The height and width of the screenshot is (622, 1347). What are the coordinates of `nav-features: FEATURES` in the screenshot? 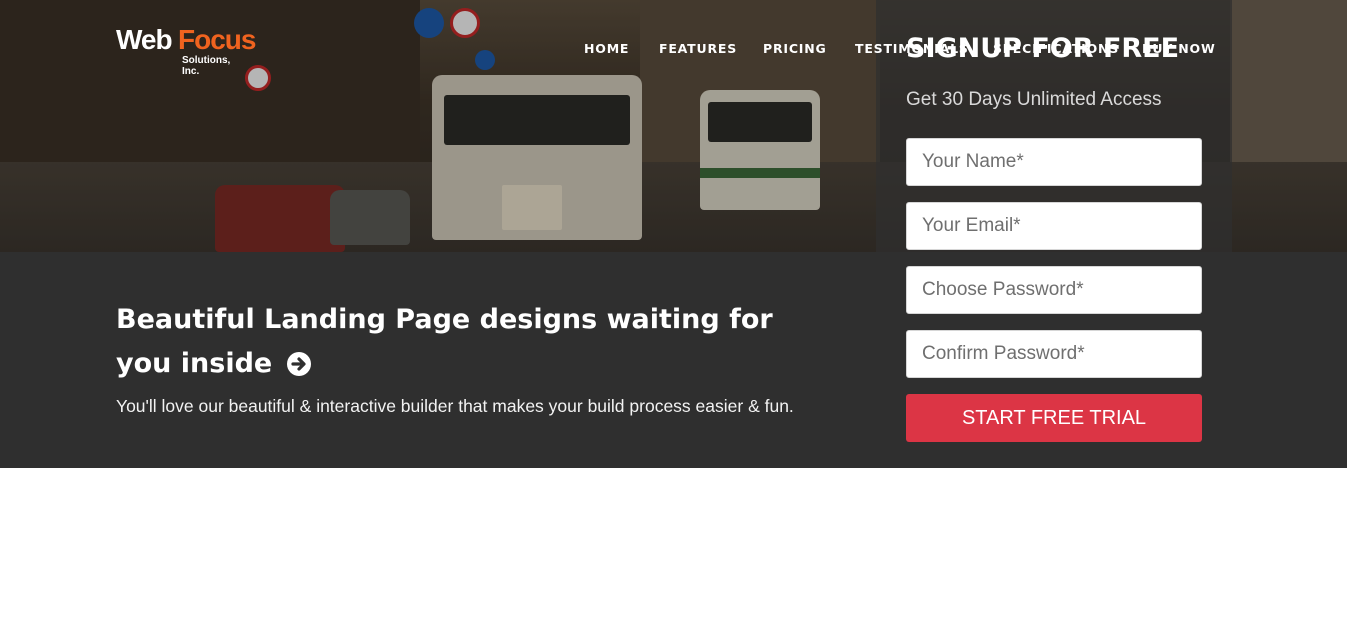 It's located at (698, 48).